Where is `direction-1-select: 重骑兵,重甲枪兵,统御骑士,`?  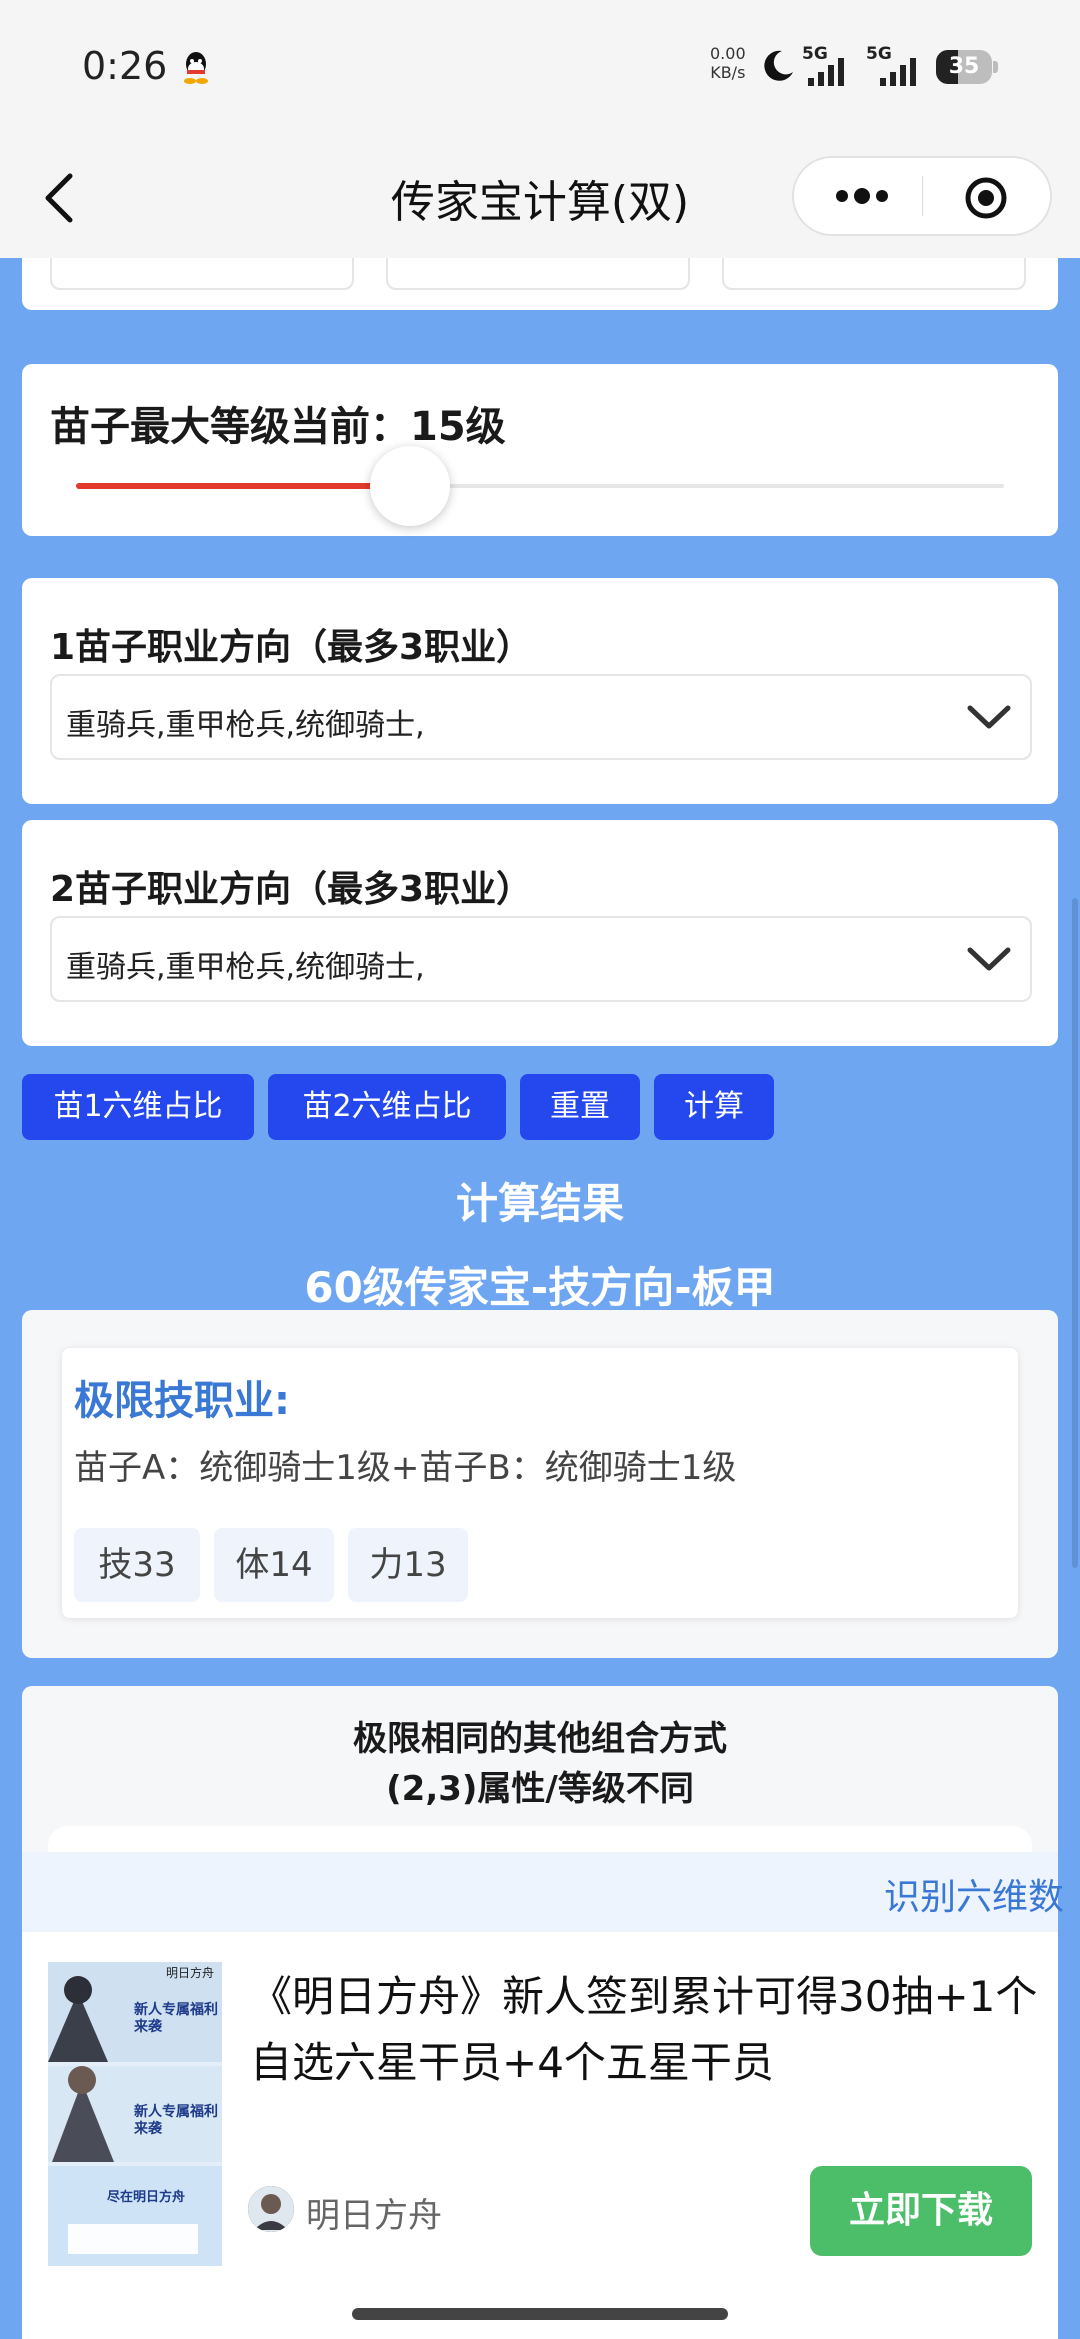
direction-1-select: 重骑兵,重甲枪兵,统御骑士, is located at coordinates (541, 717).